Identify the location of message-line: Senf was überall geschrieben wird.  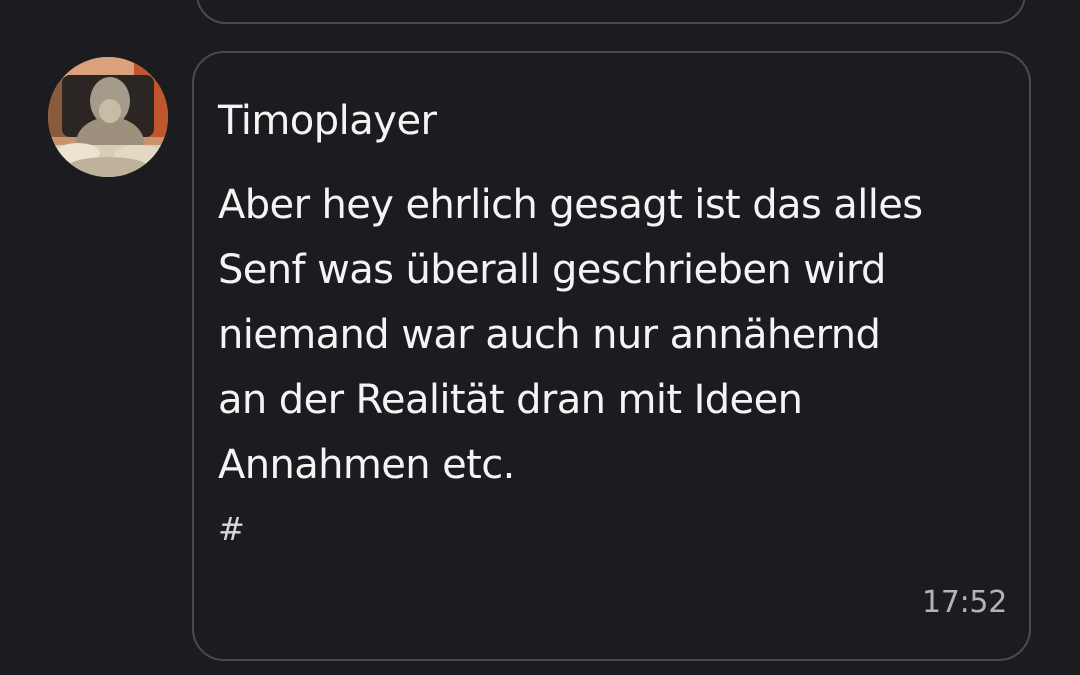
(552, 270).